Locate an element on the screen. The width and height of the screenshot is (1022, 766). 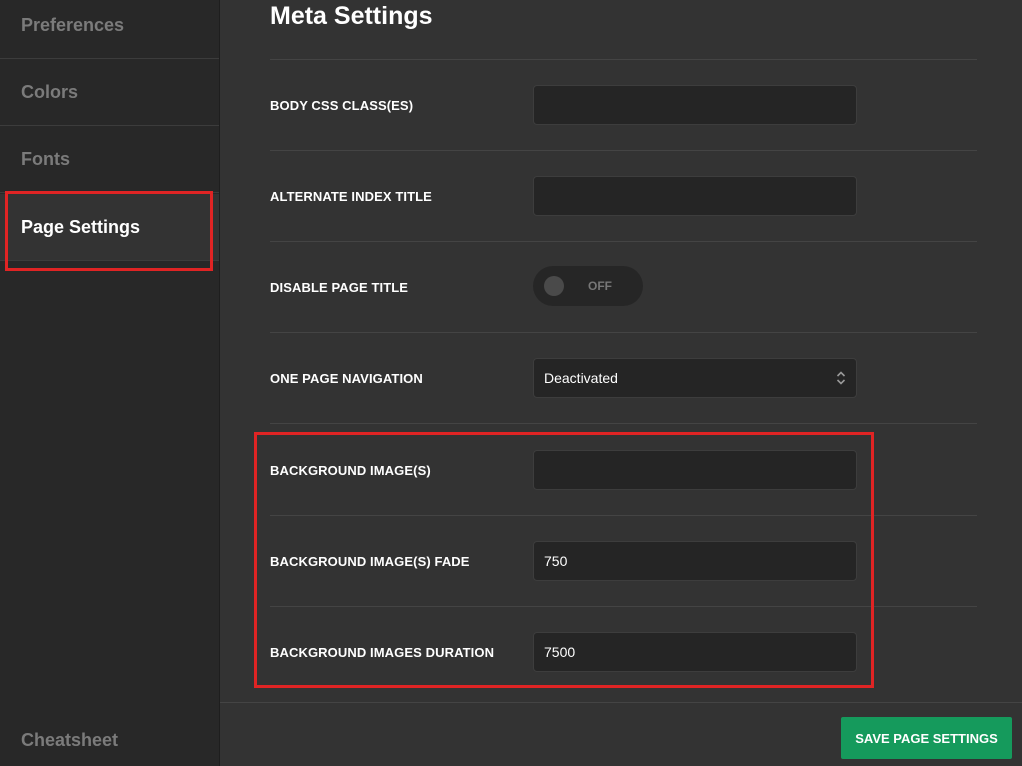
settings-row-background-fade: BACKGROUND IMAGE(S) FADE is located at coordinates (623, 561).